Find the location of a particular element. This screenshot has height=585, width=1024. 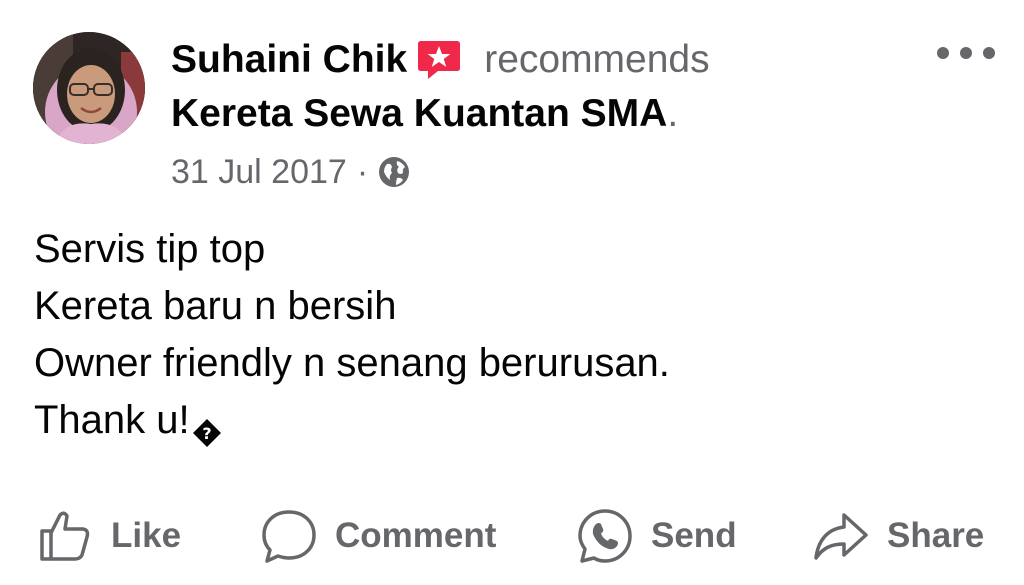

share-button: Share is located at coordinates (898, 536).